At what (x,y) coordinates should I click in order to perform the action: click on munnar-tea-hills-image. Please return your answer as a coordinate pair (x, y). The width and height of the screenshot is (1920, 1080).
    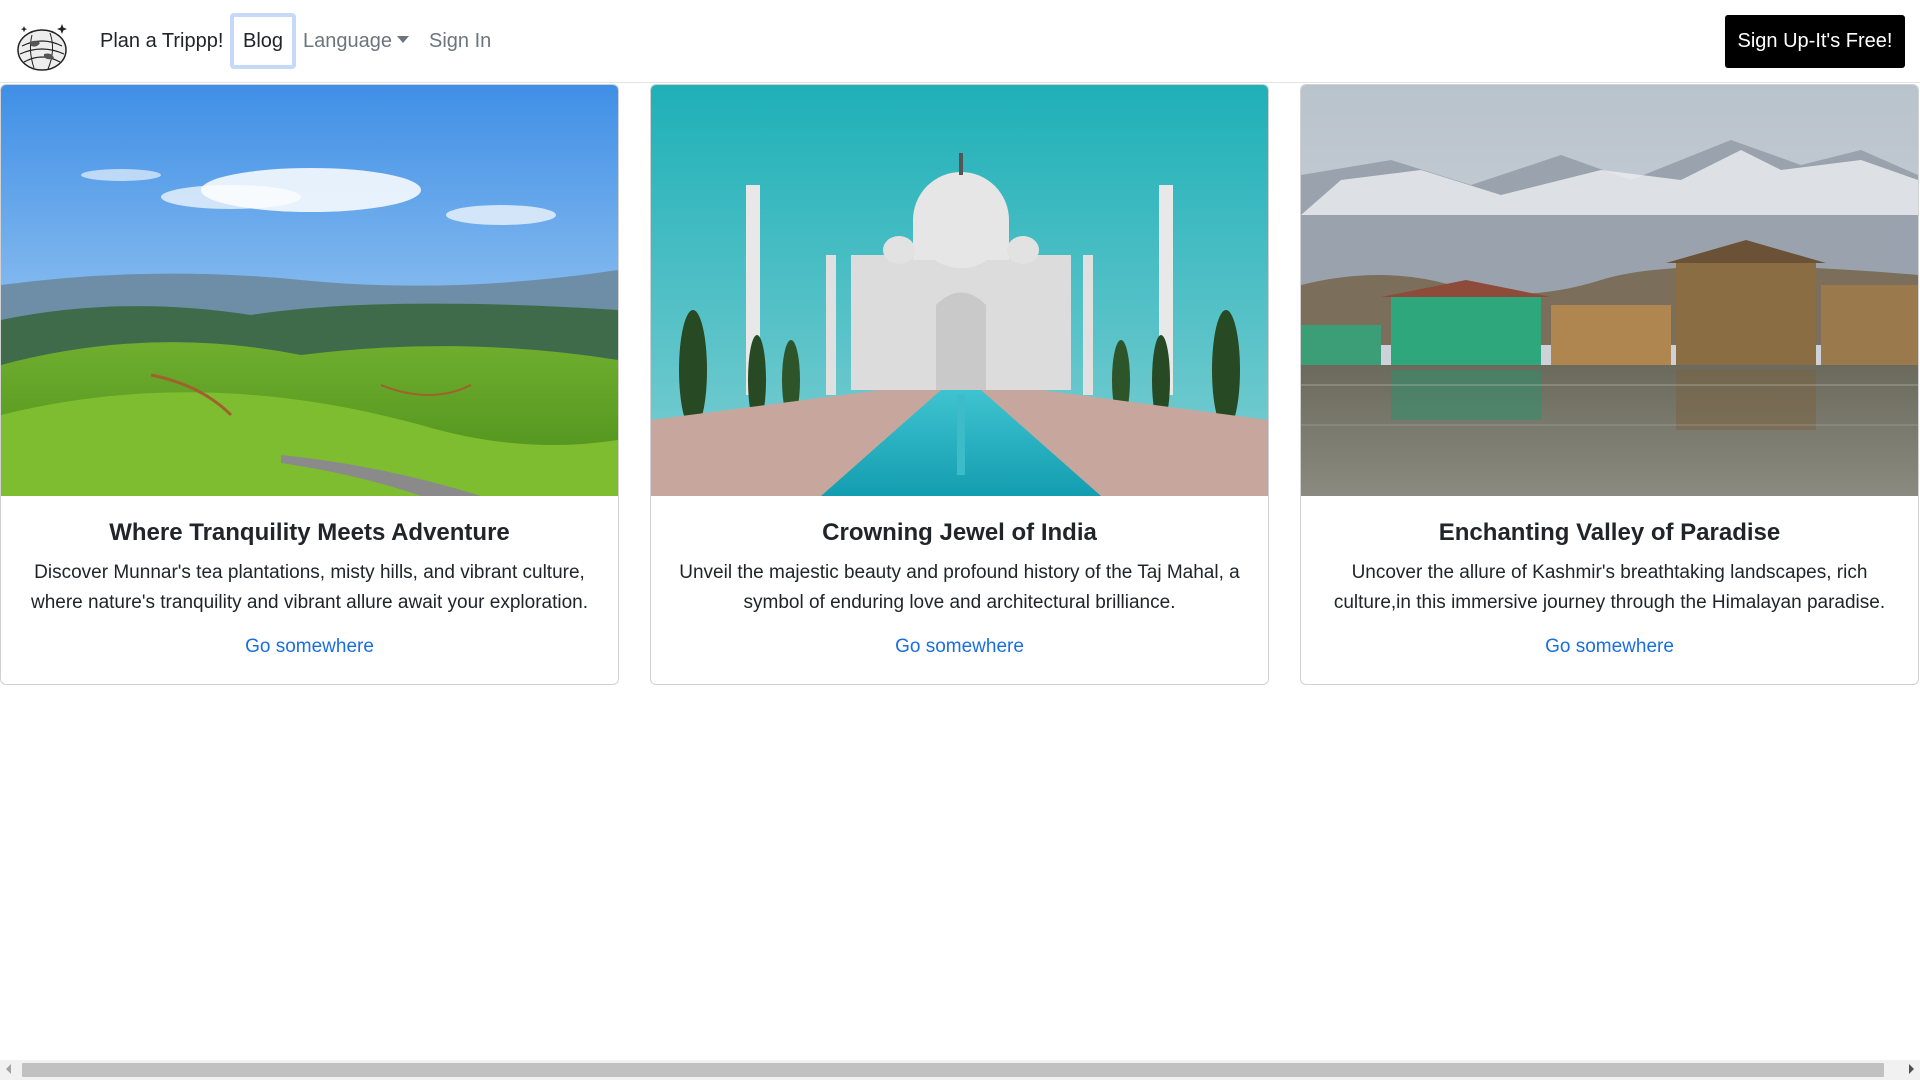
    Looking at the image, I should click on (309, 290).